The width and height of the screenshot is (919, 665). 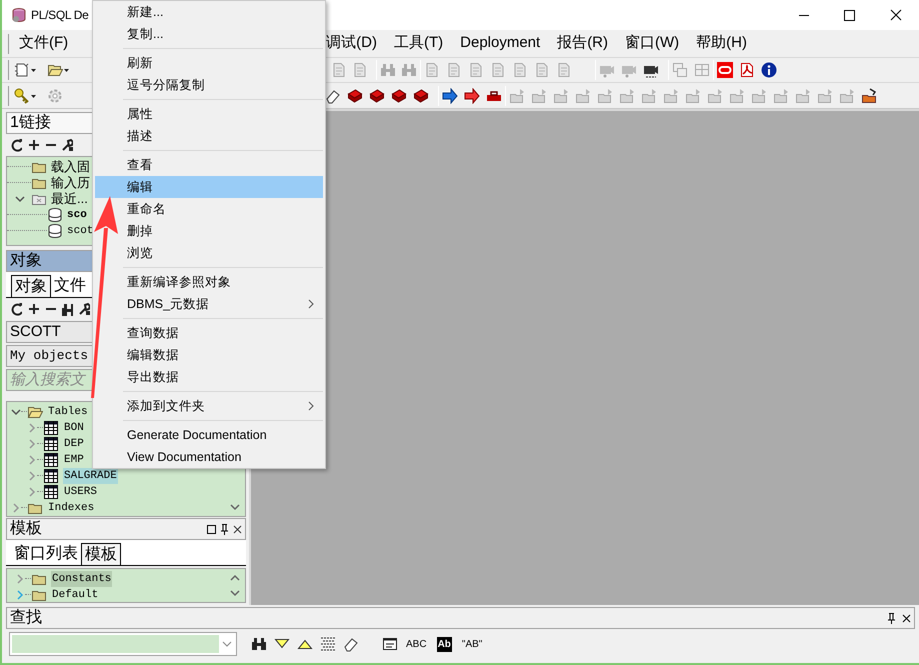 I want to click on restore-icon, so click(x=211, y=529).